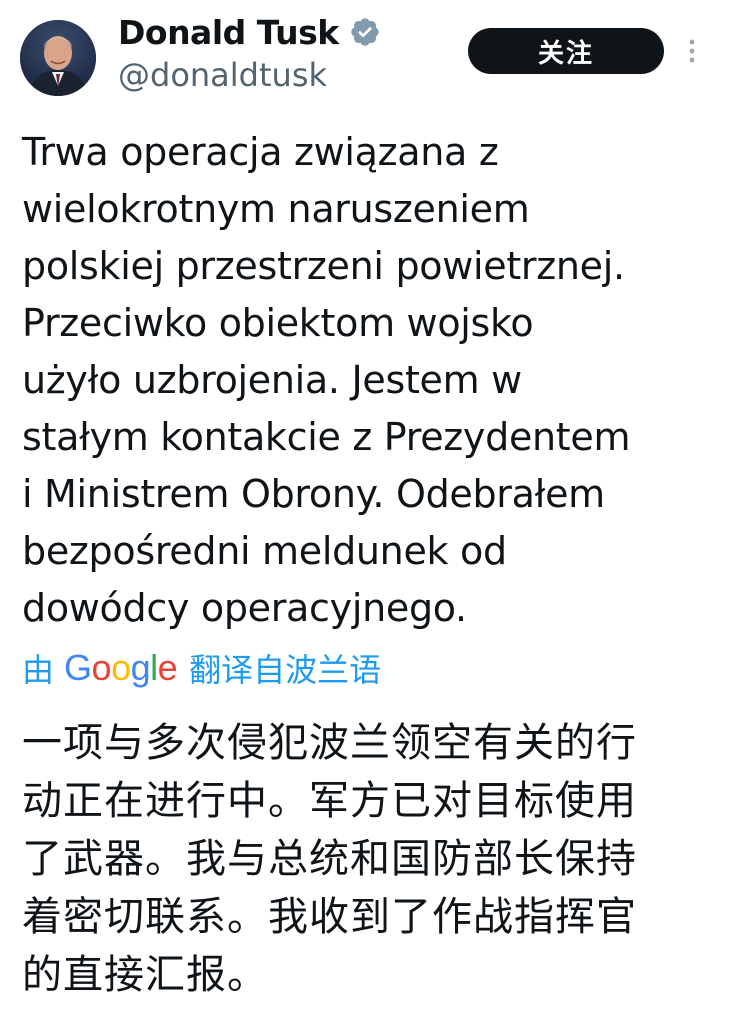 The width and height of the screenshot is (730, 1024). Describe the element at coordinates (145, 975) in the screenshot. I see `translated-line: 的直接汇报。` at that location.